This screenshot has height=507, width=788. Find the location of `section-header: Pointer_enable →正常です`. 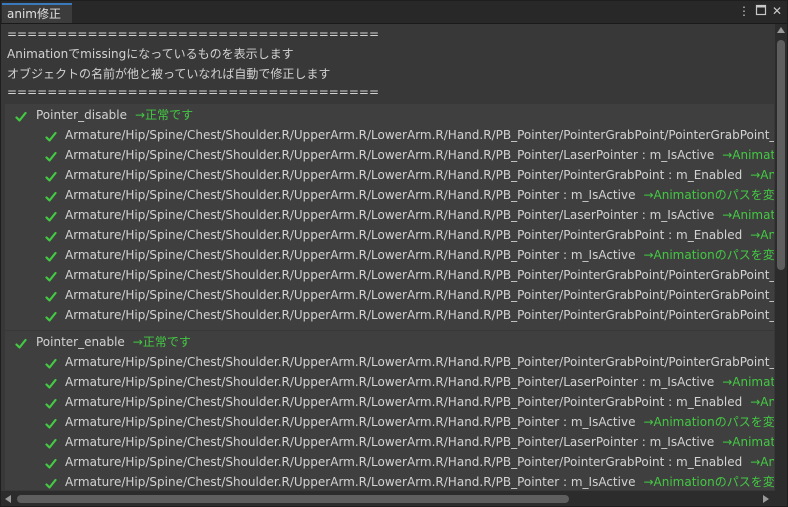

section-header: Pointer_enable →正常です is located at coordinates (103, 342).